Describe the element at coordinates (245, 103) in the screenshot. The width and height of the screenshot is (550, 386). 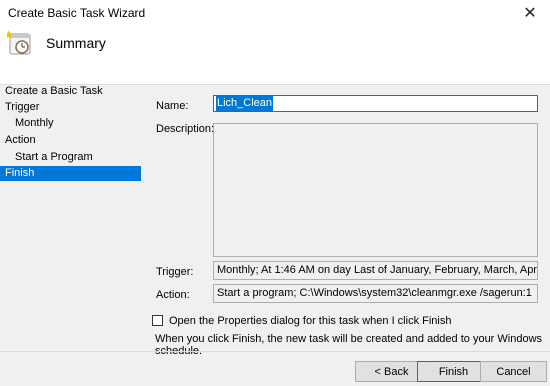
I see `name-value: Lich_Clean` at that location.